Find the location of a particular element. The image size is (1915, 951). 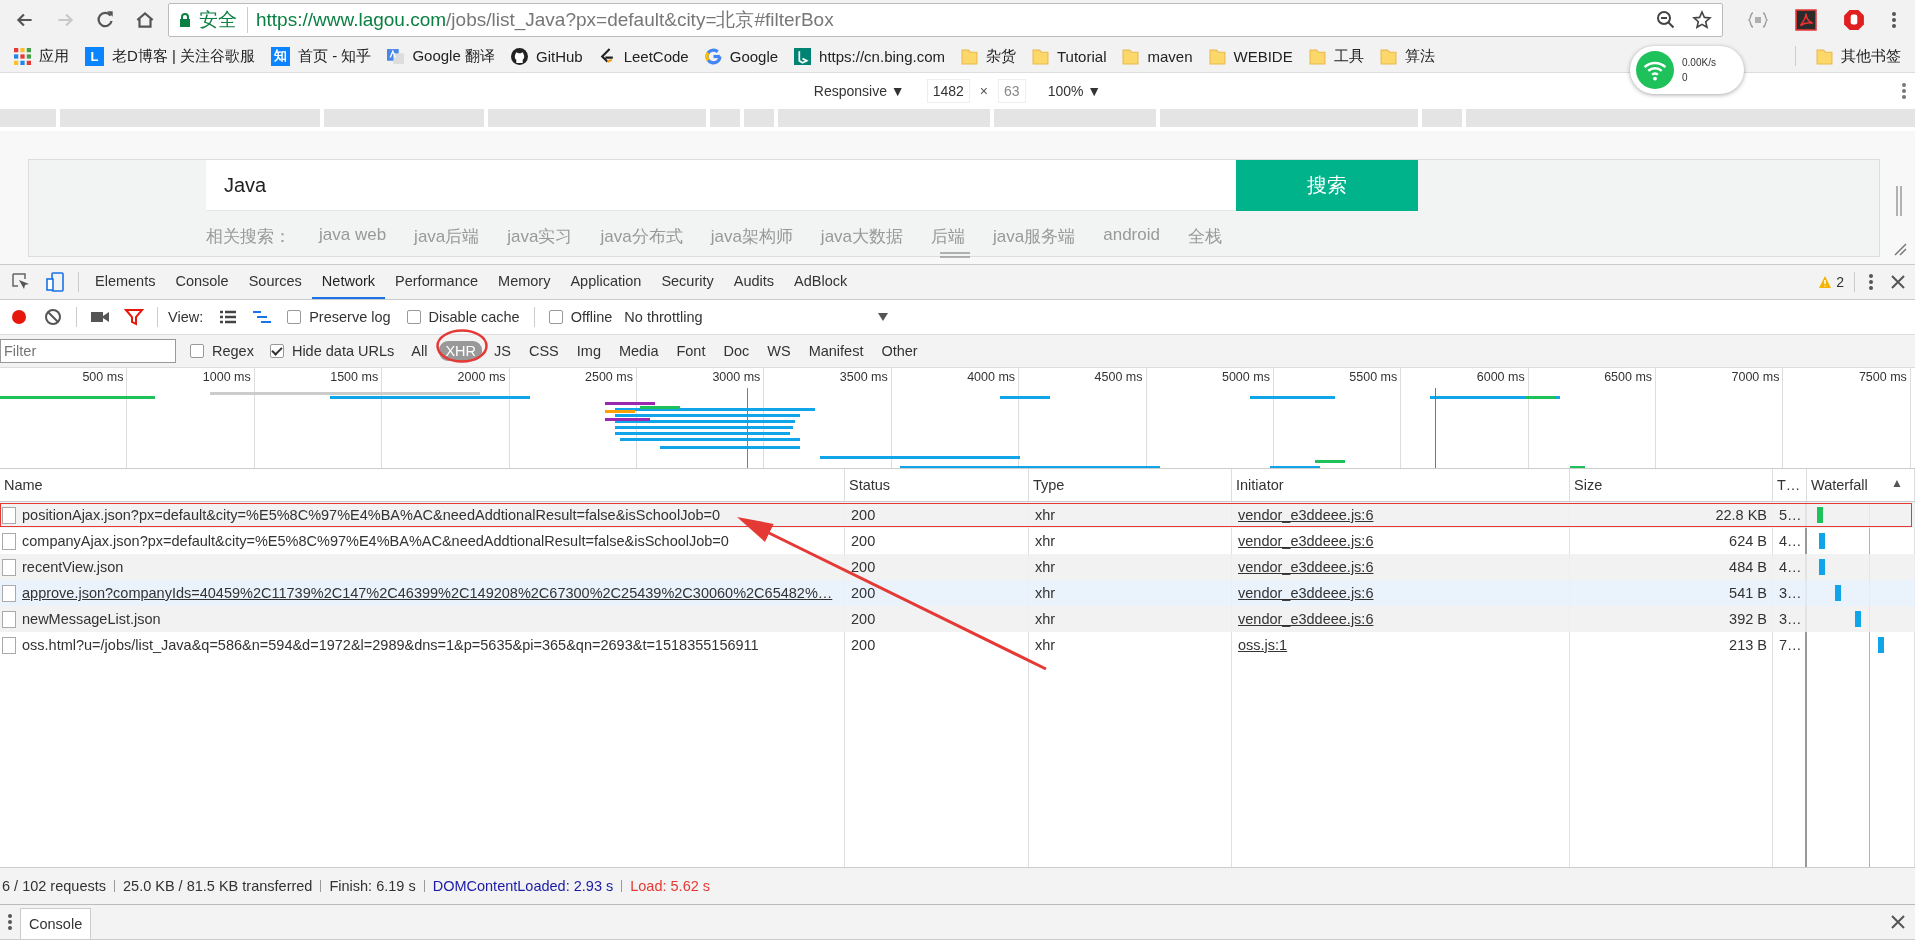

vertical-resize-handle is located at coordinates (1899, 201).